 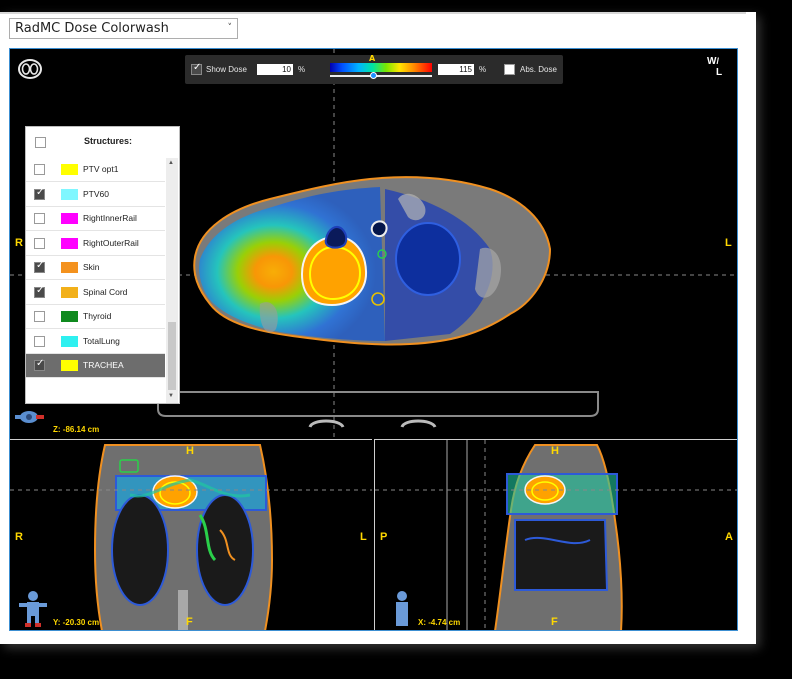 What do you see at coordinates (101, 340) in the screenshot?
I see `structure-name: TotalLung` at bounding box center [101, 340].